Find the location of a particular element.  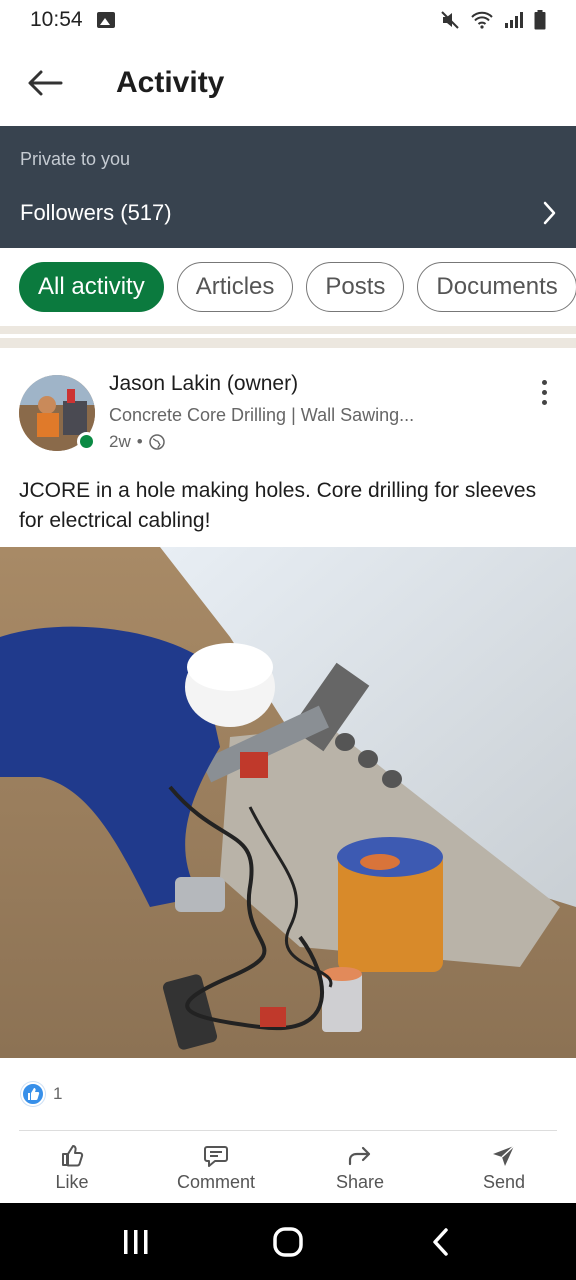

chevron-right-icon is located at coordinates (549, 213).